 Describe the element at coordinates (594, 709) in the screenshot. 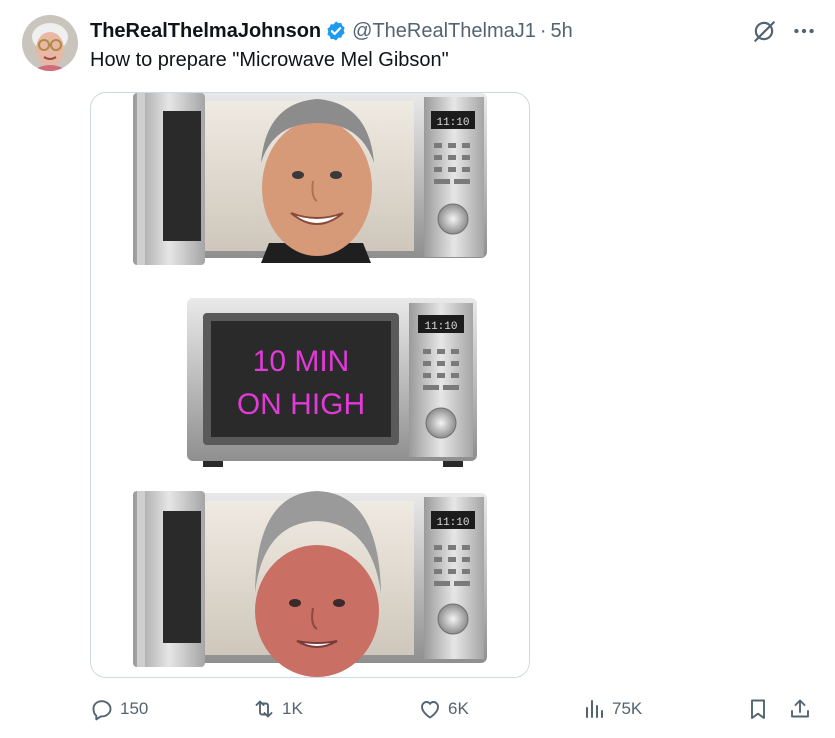

I see `views-icon` at that location.